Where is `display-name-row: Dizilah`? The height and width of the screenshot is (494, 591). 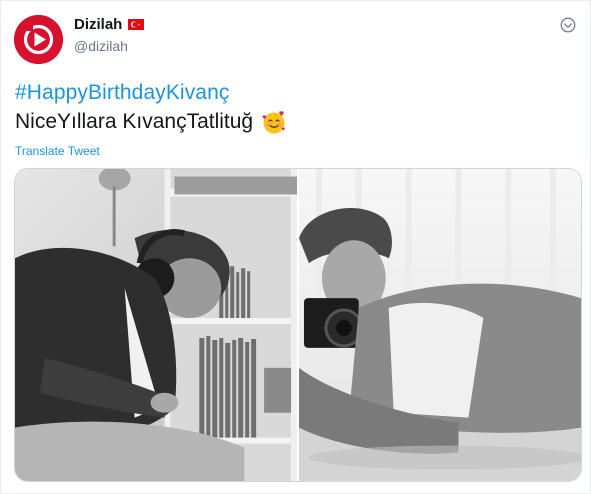 display-name-row: Dizilah is located at coordinates (109, 24).